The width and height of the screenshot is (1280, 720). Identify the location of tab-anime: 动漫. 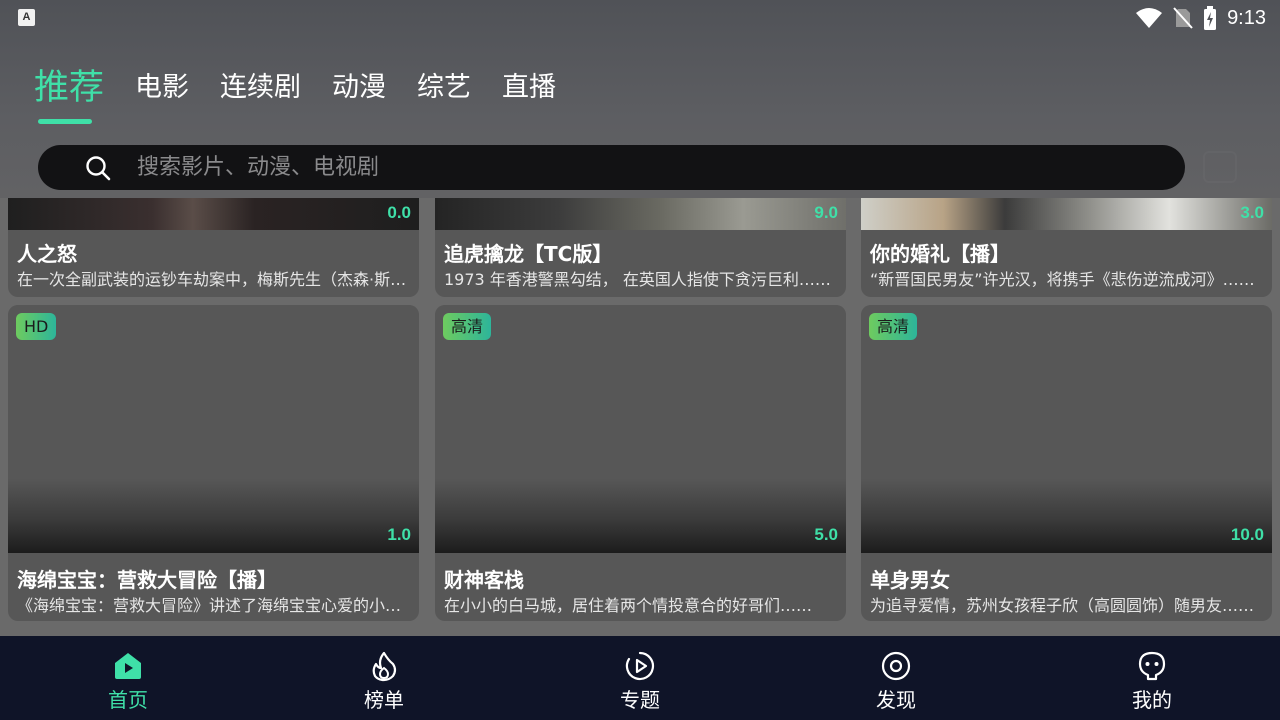
(359, 88).